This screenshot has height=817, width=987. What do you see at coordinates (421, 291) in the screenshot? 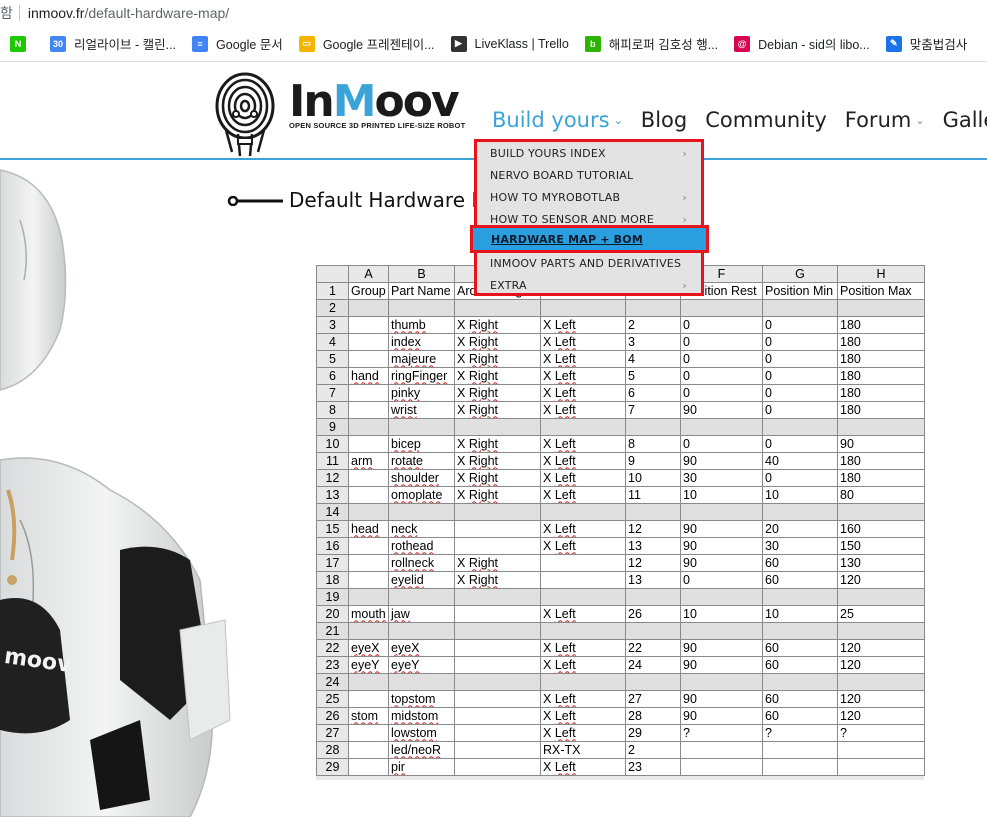
I see `table-cell: Part Name` at bounding box center [421, 291].